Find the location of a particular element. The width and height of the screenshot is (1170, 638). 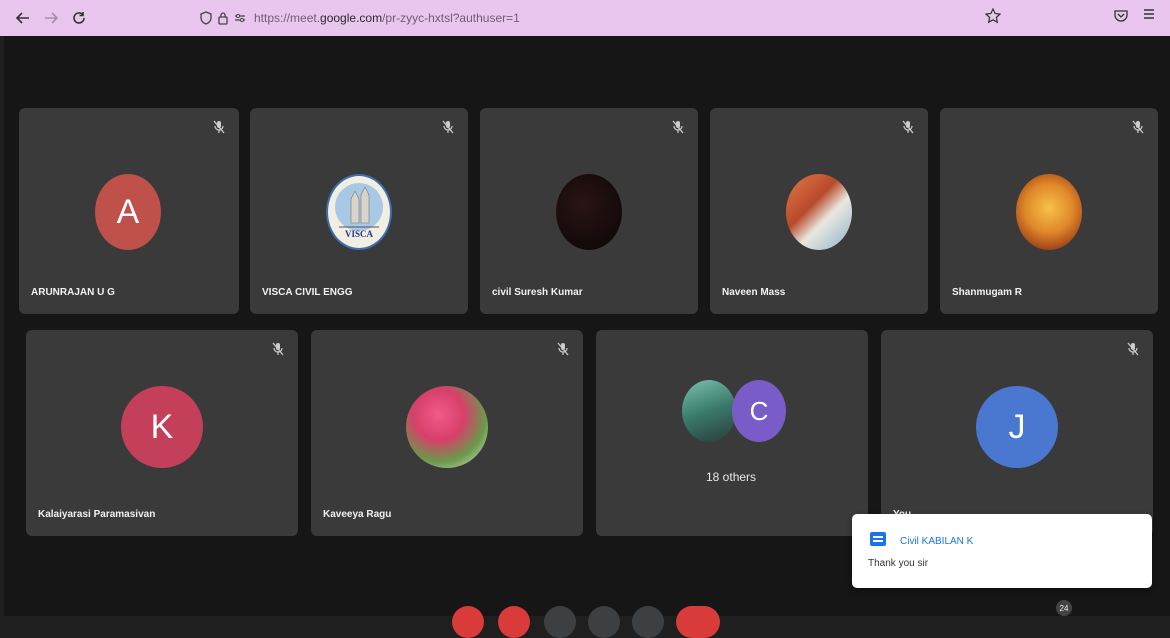

participant-tile: VISCA VISCA CIVIL ENGG is located at coordinates (359, 211).